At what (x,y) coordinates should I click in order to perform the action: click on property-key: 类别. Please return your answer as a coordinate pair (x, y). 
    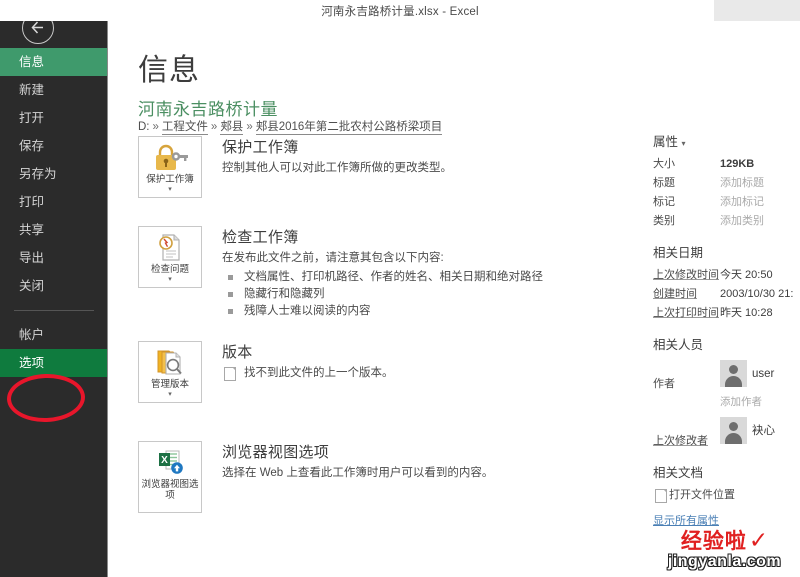
    Looking at the image, I should click on (664, 221).